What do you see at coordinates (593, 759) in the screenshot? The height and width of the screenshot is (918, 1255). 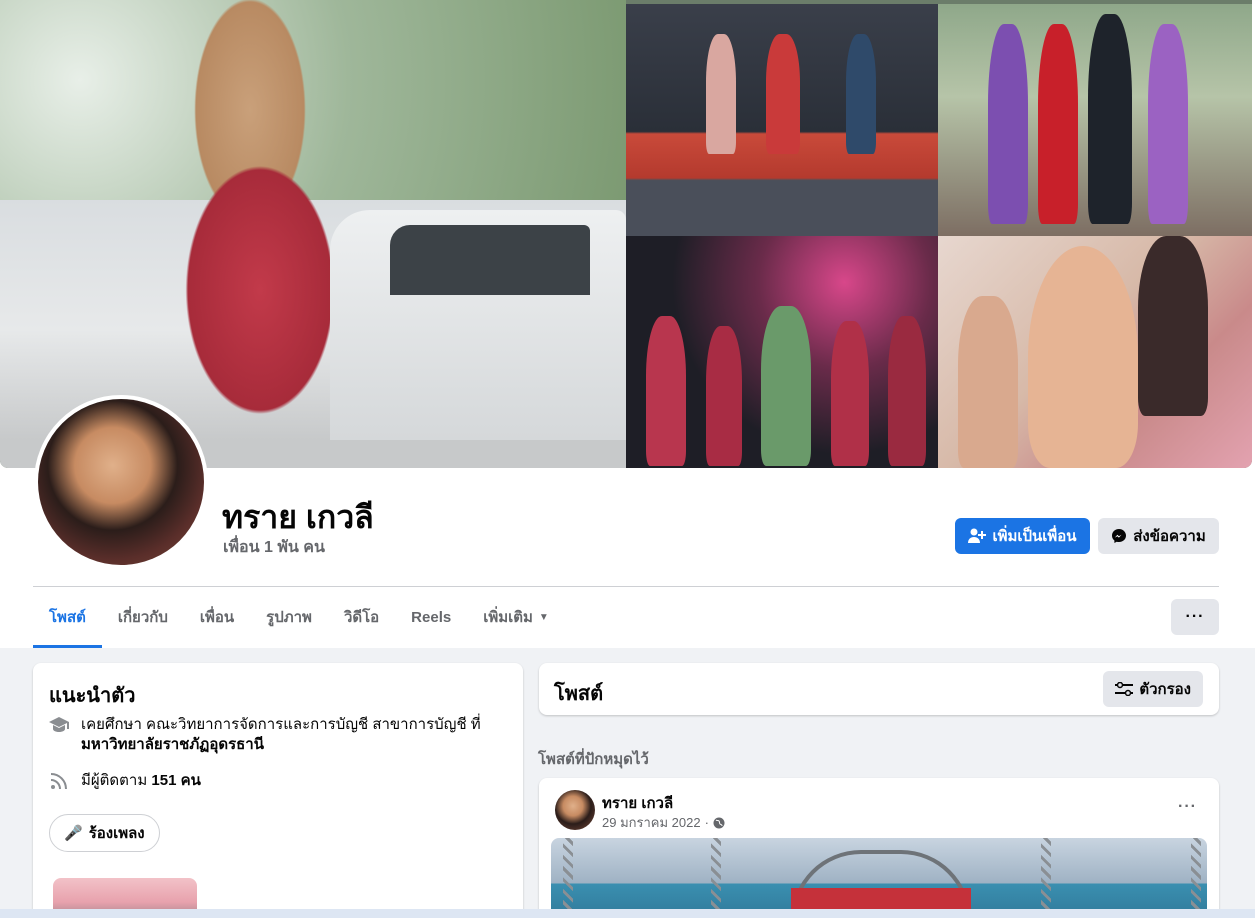 I see `pinned-posts-label: โพสต์ที่ปักหมุดไว้` at bounding box center [593, 759].